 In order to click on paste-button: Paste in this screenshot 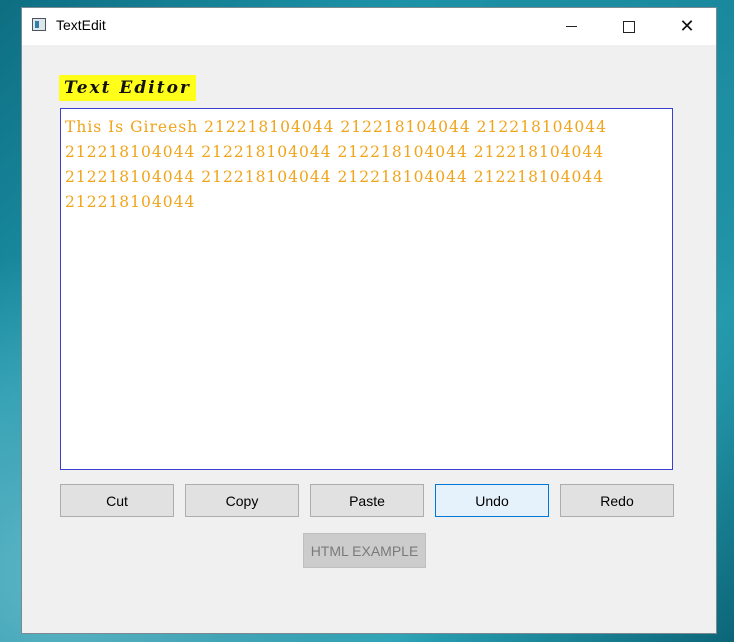, I will do `click(367, 500)`.